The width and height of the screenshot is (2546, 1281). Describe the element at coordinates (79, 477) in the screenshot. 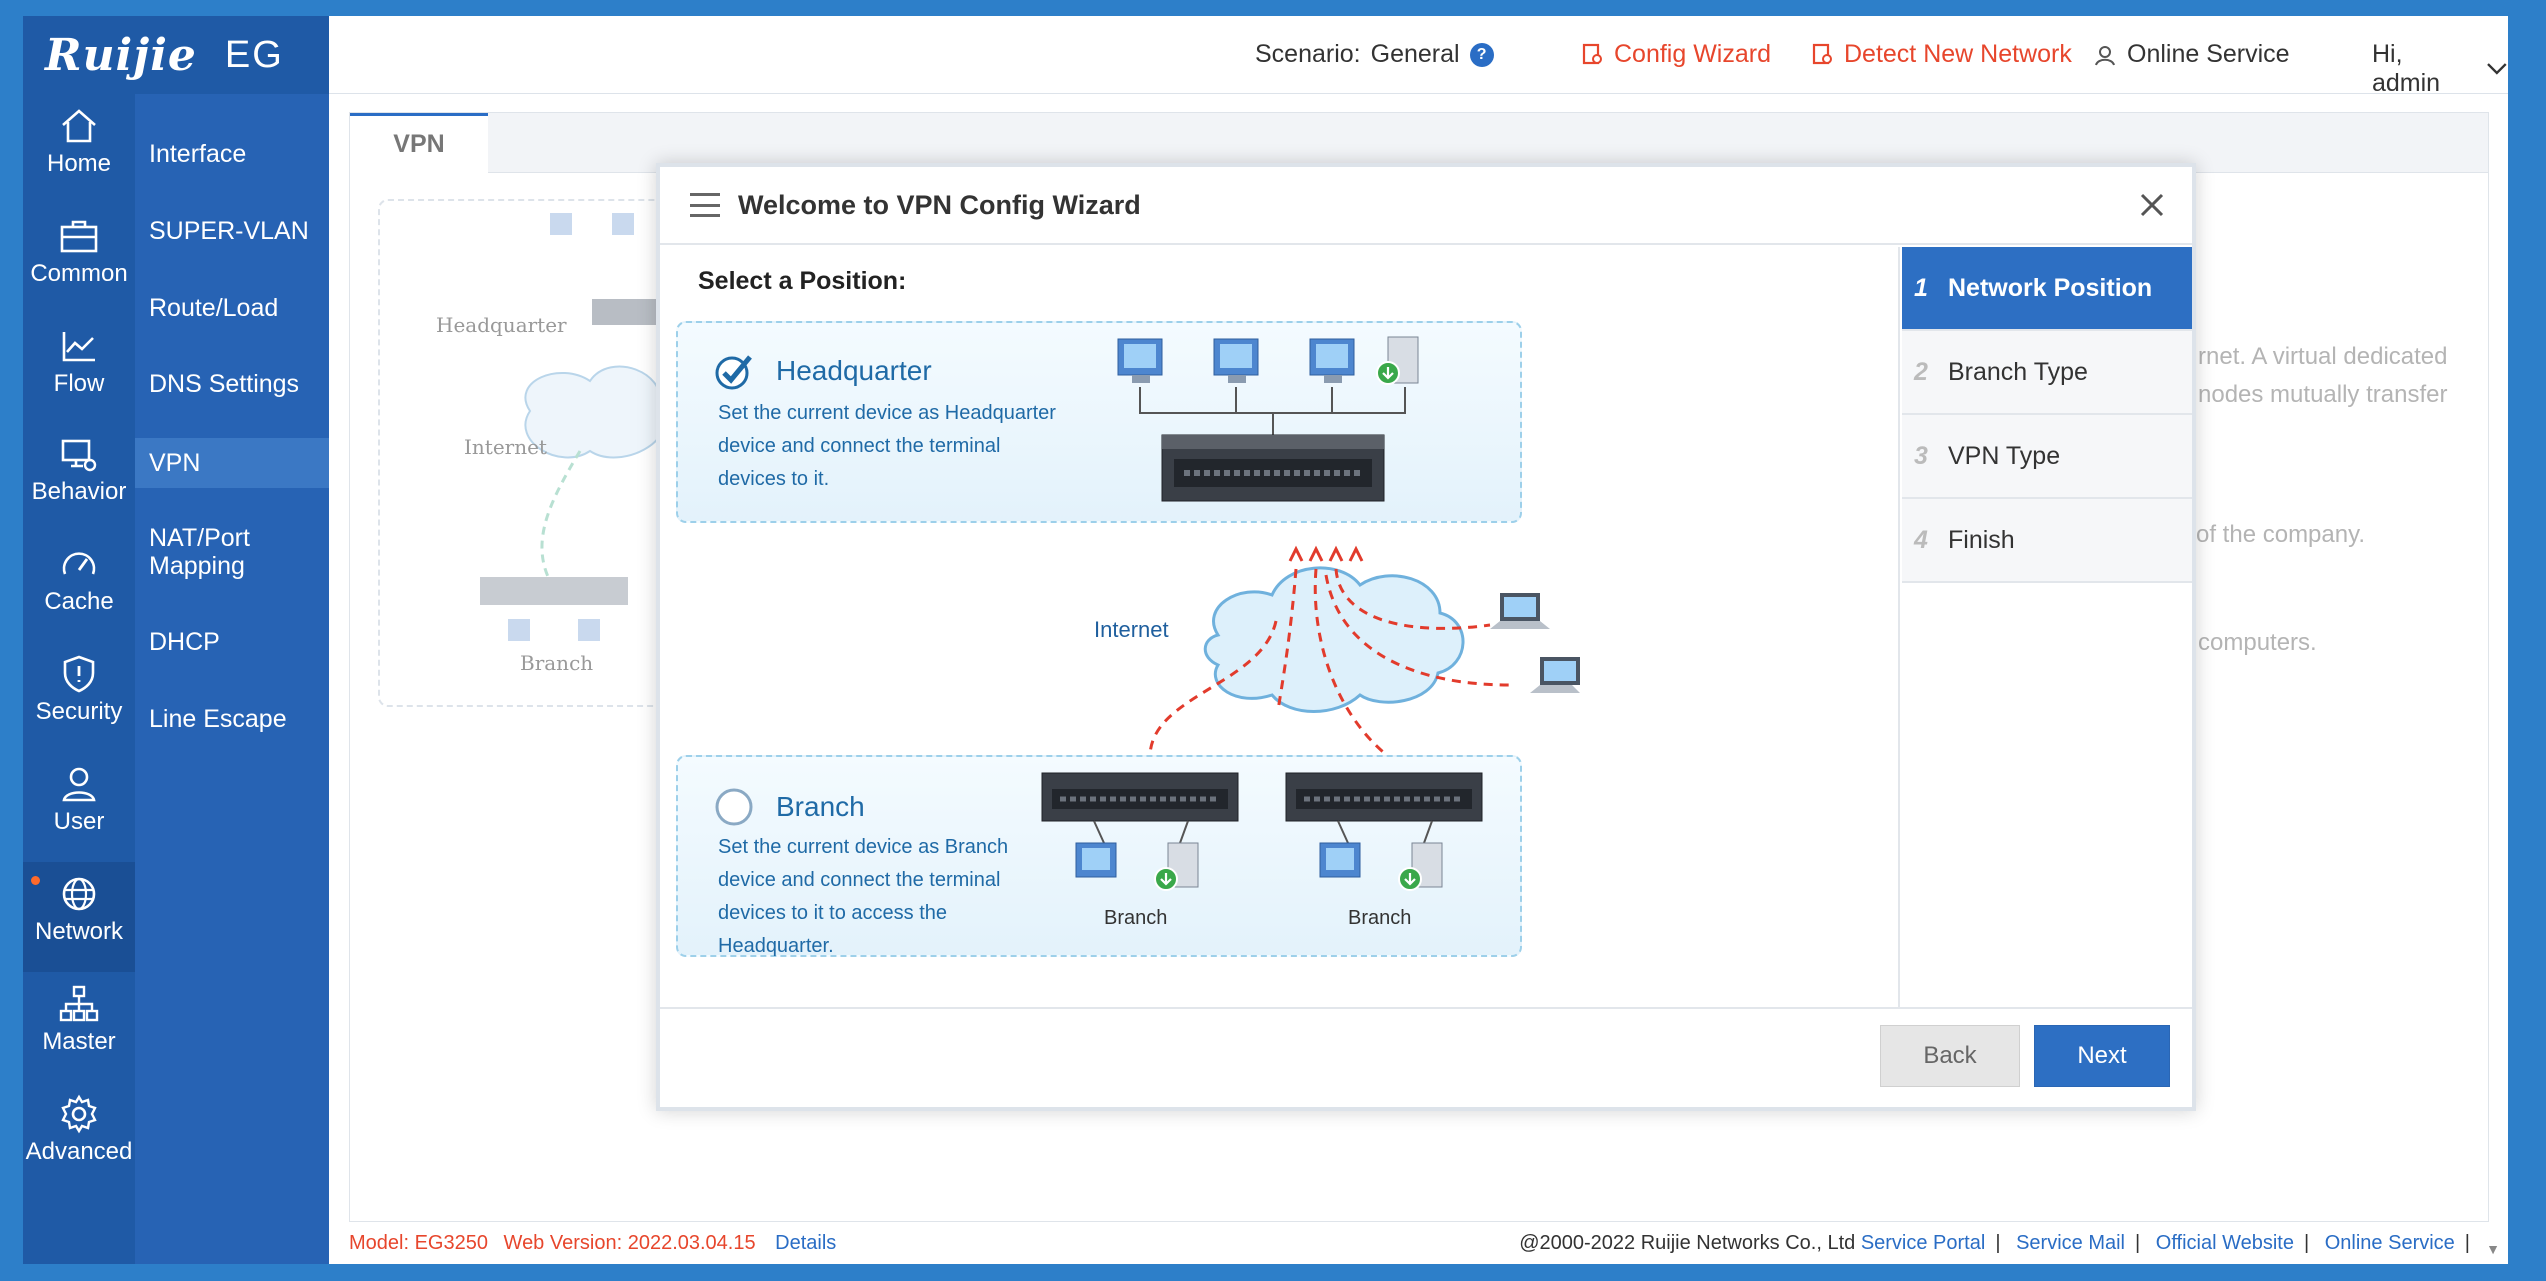

I see `rail-item-behavior: Behavior` at that location.